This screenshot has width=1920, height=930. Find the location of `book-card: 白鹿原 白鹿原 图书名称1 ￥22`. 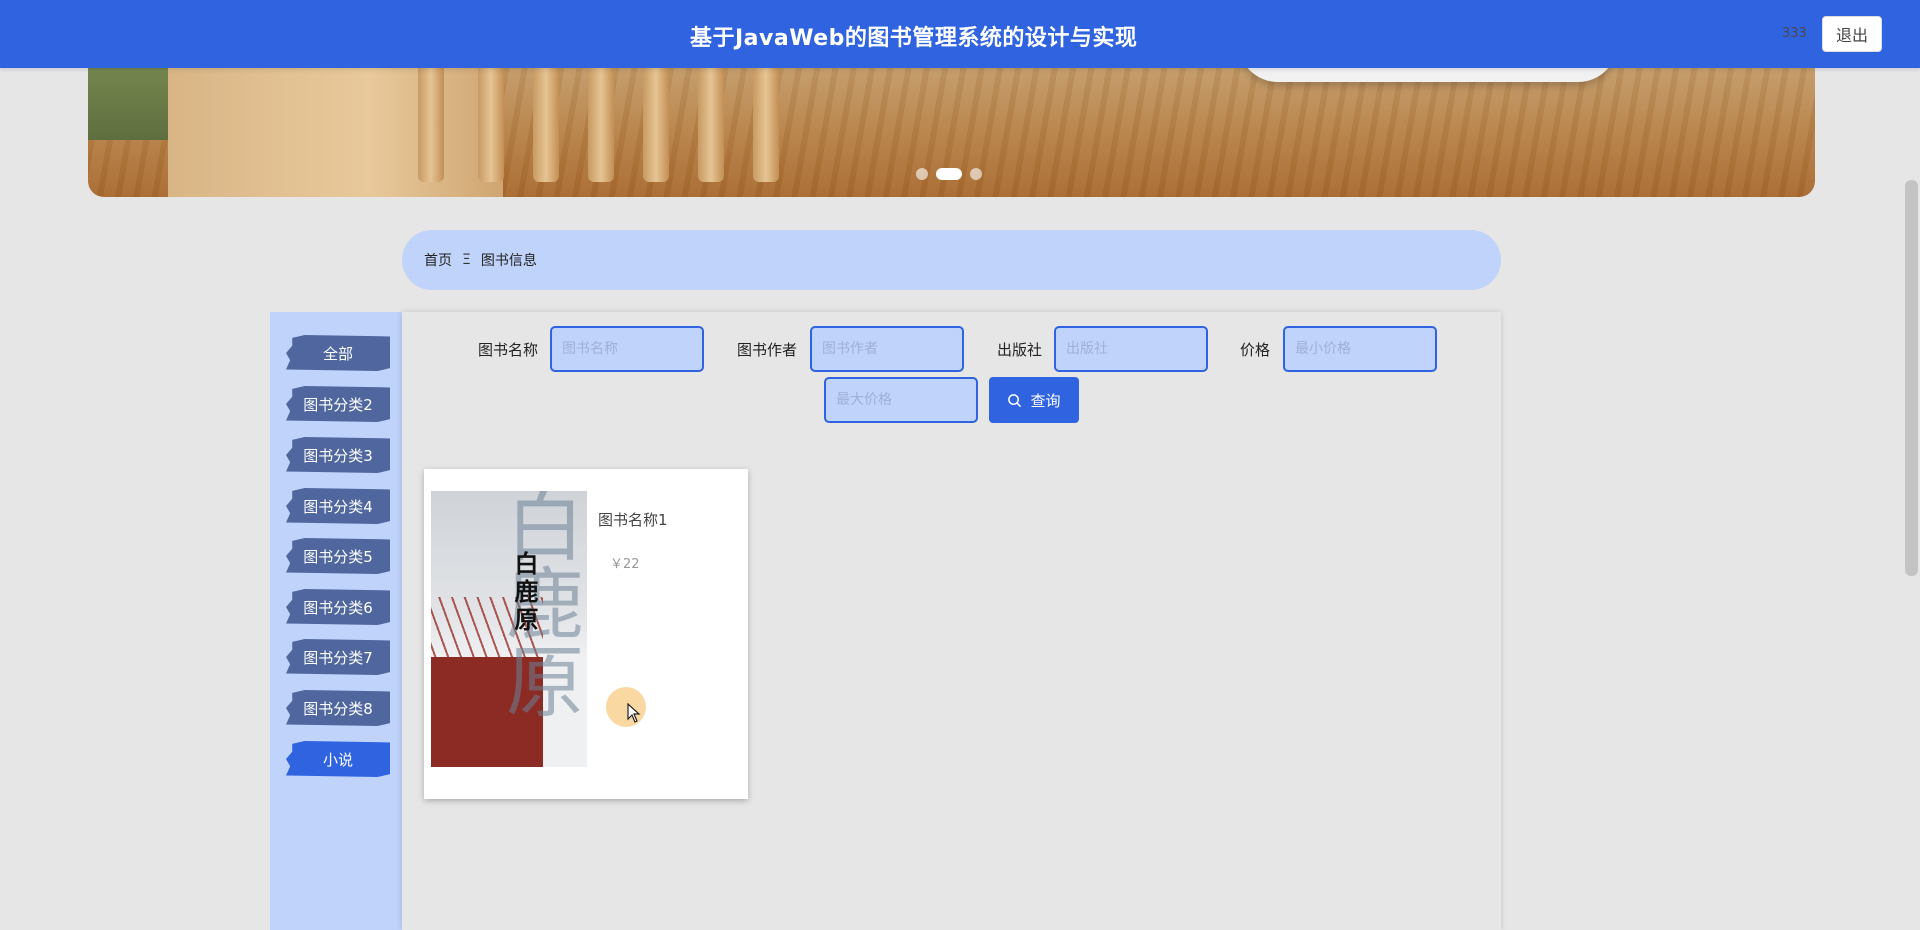

book-card: 白鹿原 白鹿原 图书名称1 ￥22 is located at coordinates (586, 634).